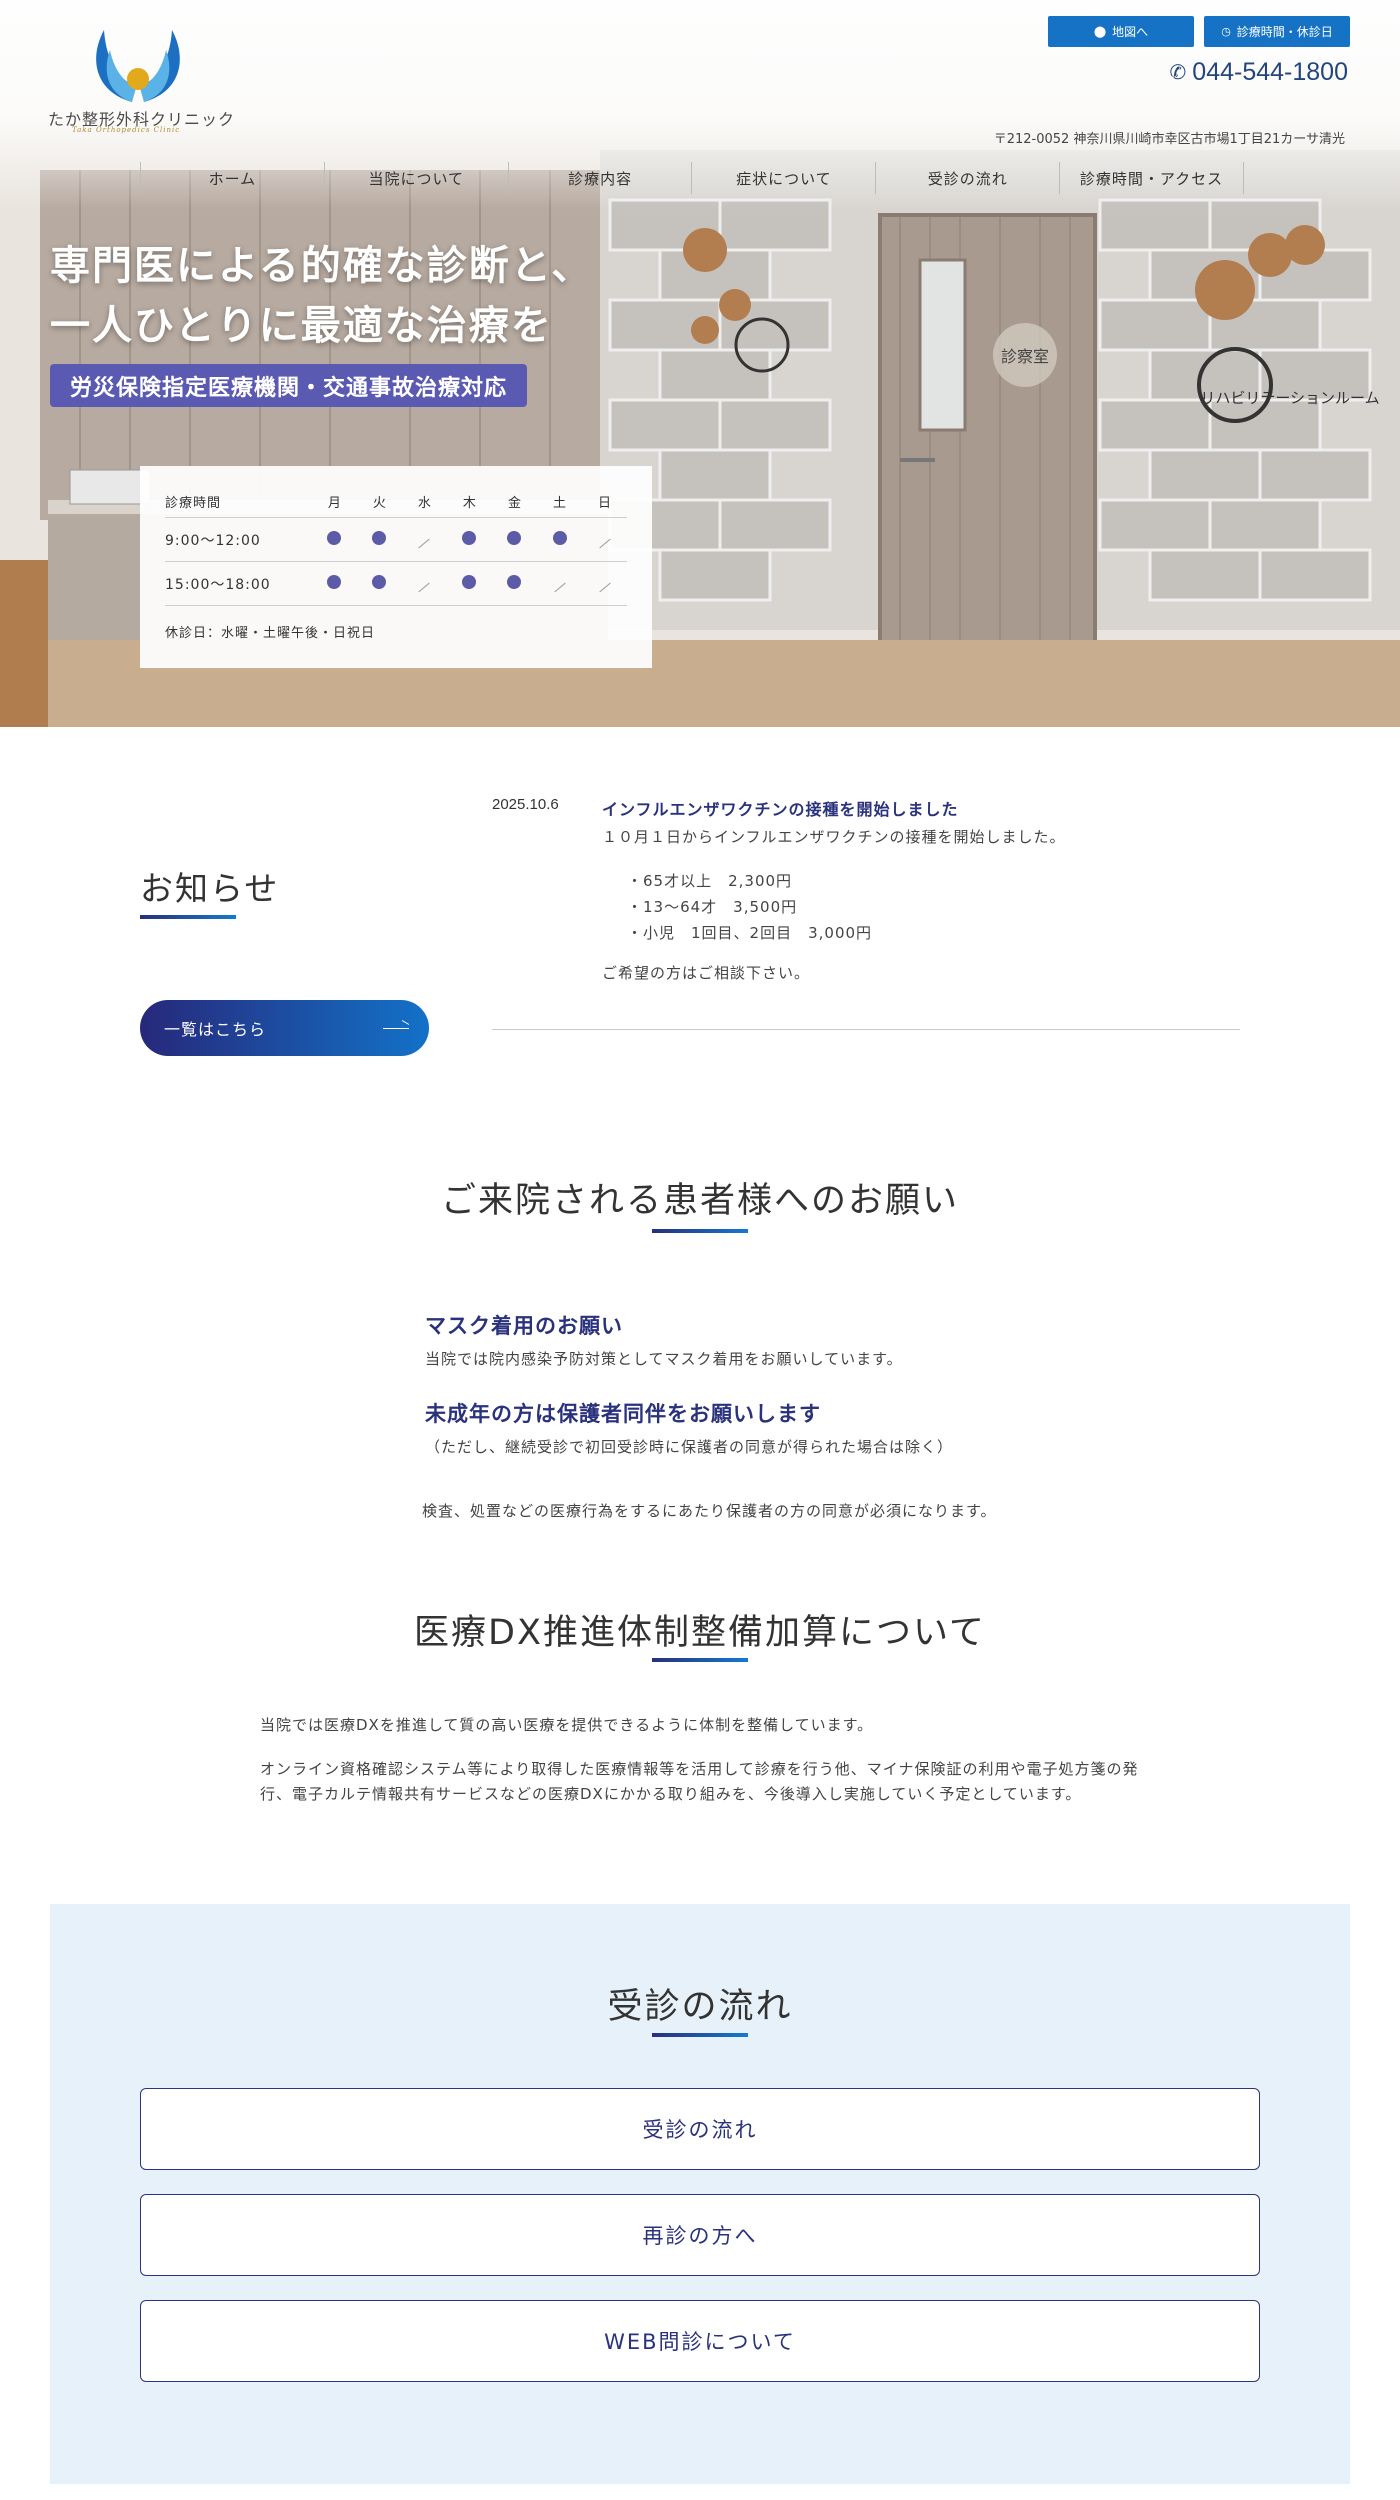  Describe the element at coordinates (567, 1725) in the screenshot. I see `dx-paragraph-1: 当院では医療DXを推進して質の高い医療を提供できるように体制を整備しています。` at that location.